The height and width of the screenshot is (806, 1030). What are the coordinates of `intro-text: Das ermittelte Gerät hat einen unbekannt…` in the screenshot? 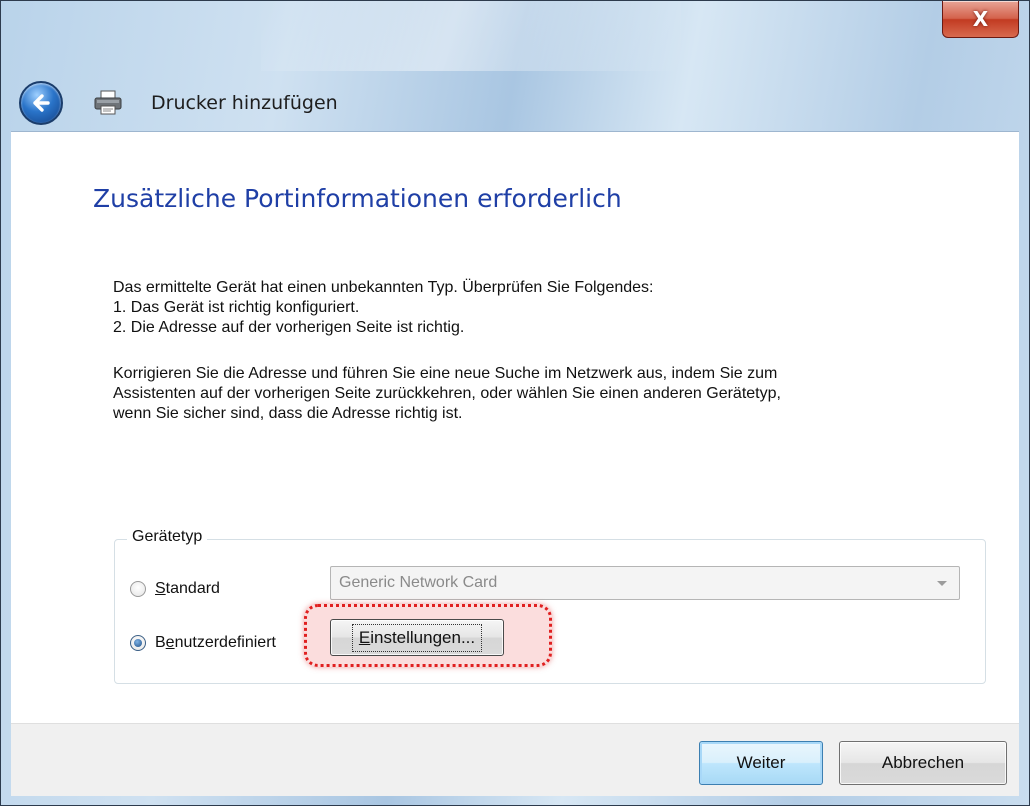 It's located at (383, 287).